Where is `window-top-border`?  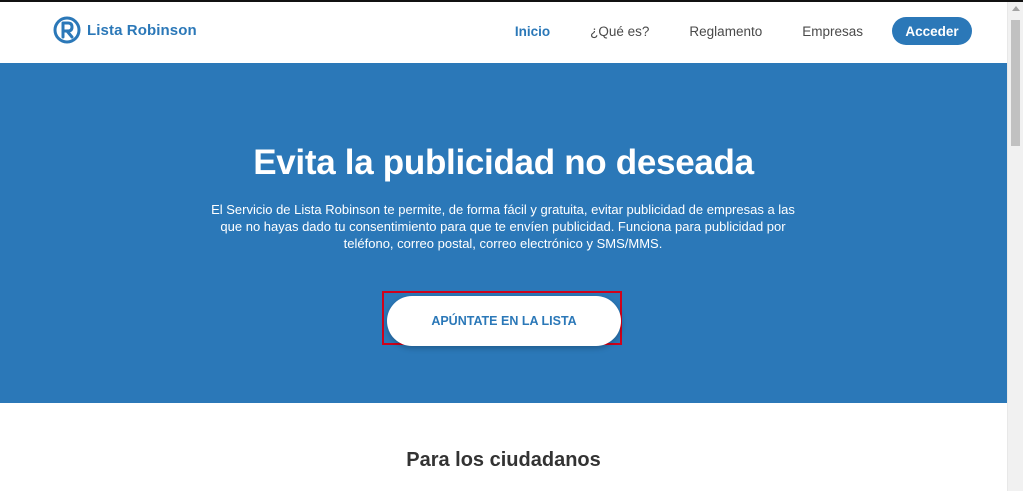 window-top-border is located at coordinates (511, 1).